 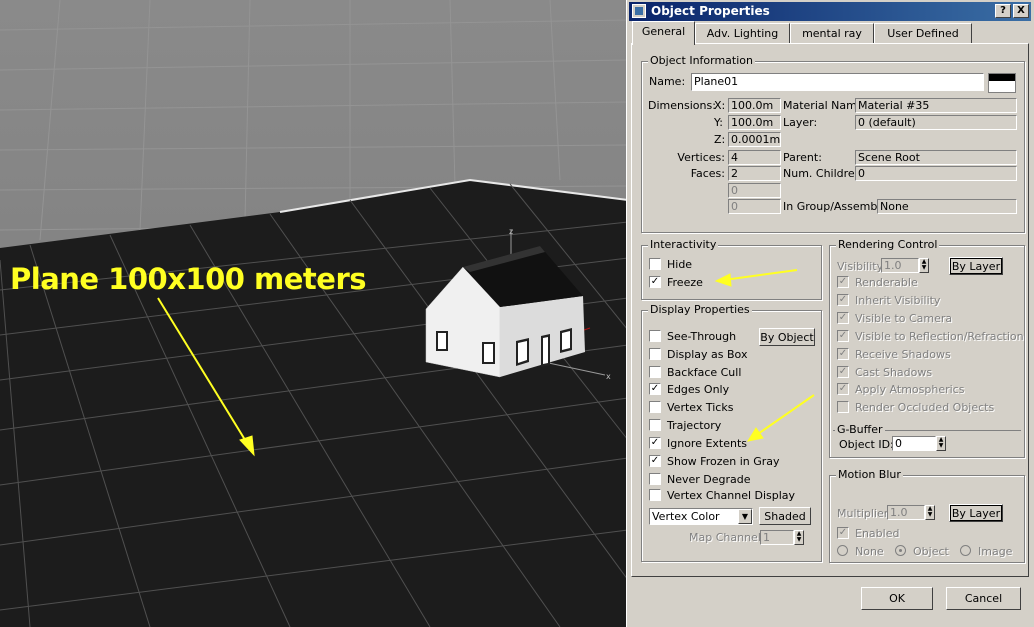 I want to click on annotation-label: Plane 100x100 meters, so click(x=188, y=279).